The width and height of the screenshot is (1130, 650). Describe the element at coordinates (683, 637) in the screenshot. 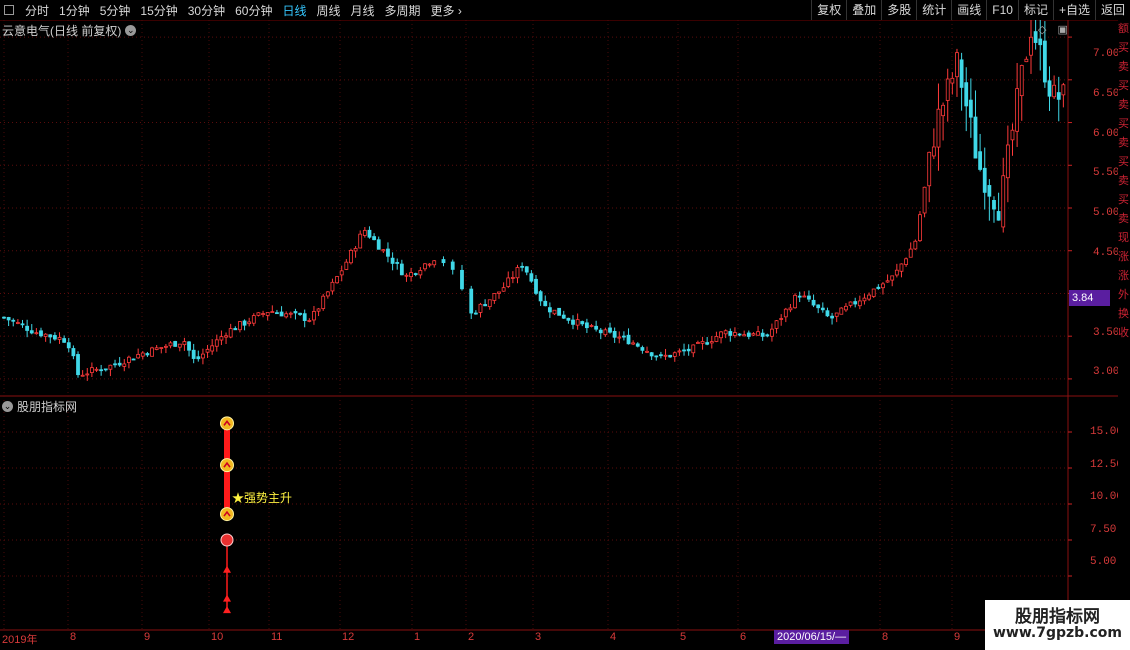

I see `time-tick: 5` at that location.